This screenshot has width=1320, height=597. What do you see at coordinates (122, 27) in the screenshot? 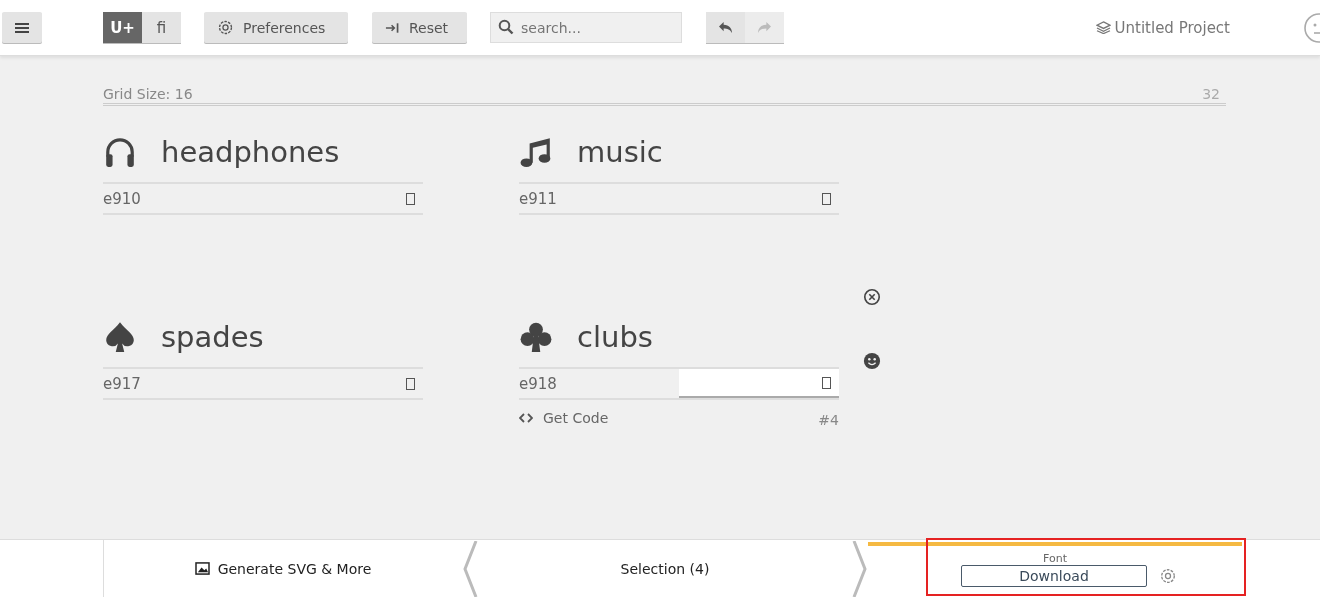
I see `mode-toggle: U+` at bounding box center [122, 27].